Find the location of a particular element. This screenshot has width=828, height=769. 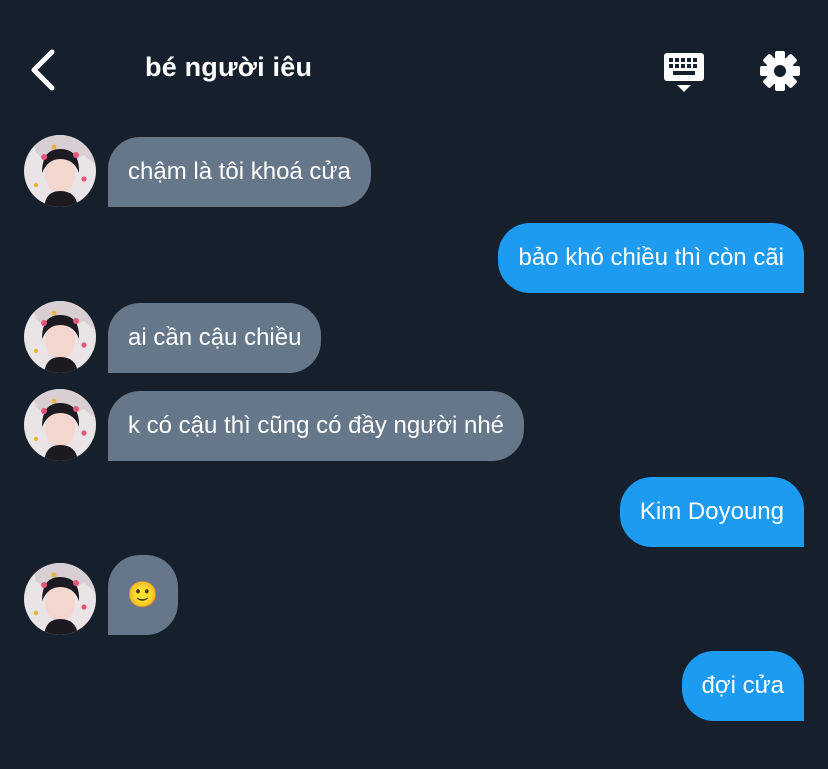

back-button is located at coordinates (44, 70).